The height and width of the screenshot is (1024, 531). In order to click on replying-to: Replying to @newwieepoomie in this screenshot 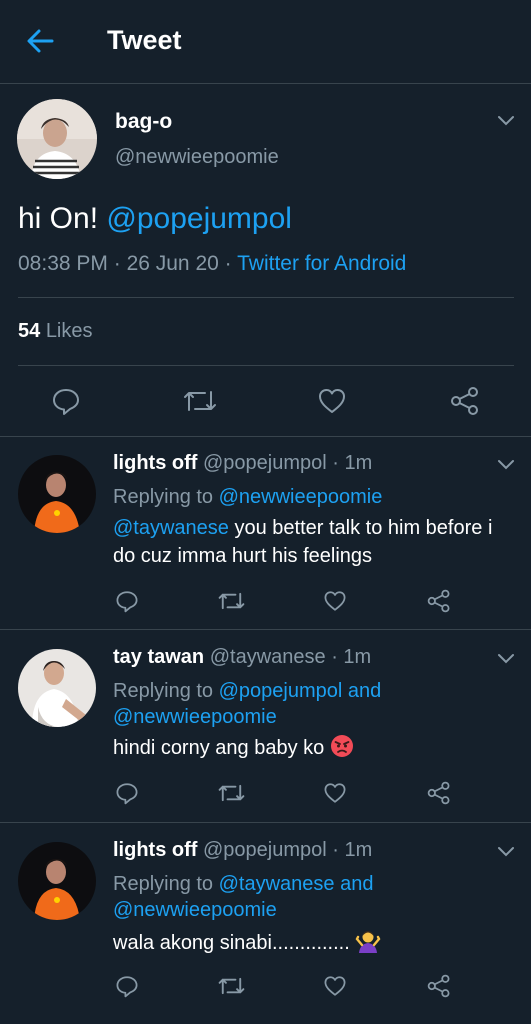, I will do `click(313, 497)`.